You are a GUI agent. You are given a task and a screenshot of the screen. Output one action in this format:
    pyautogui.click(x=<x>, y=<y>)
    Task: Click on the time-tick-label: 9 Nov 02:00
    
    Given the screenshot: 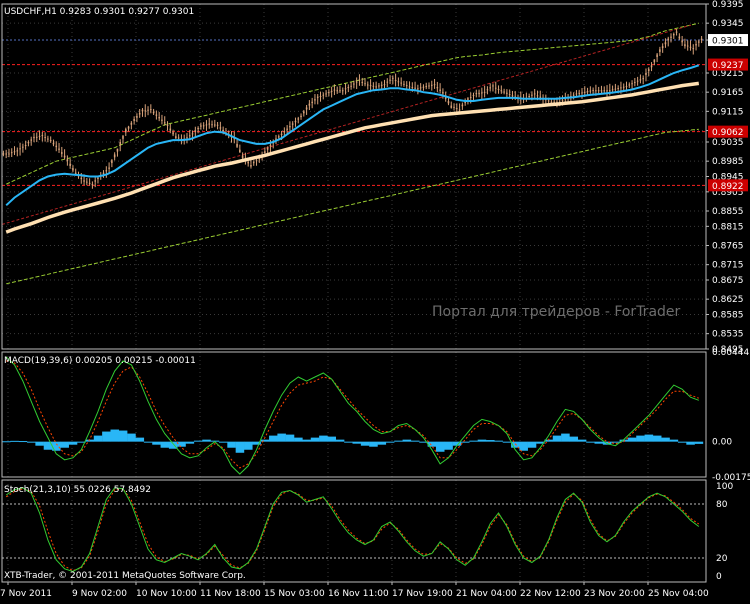 What is the action you would take?
    pyautogui.click(x=99, y=594)
    